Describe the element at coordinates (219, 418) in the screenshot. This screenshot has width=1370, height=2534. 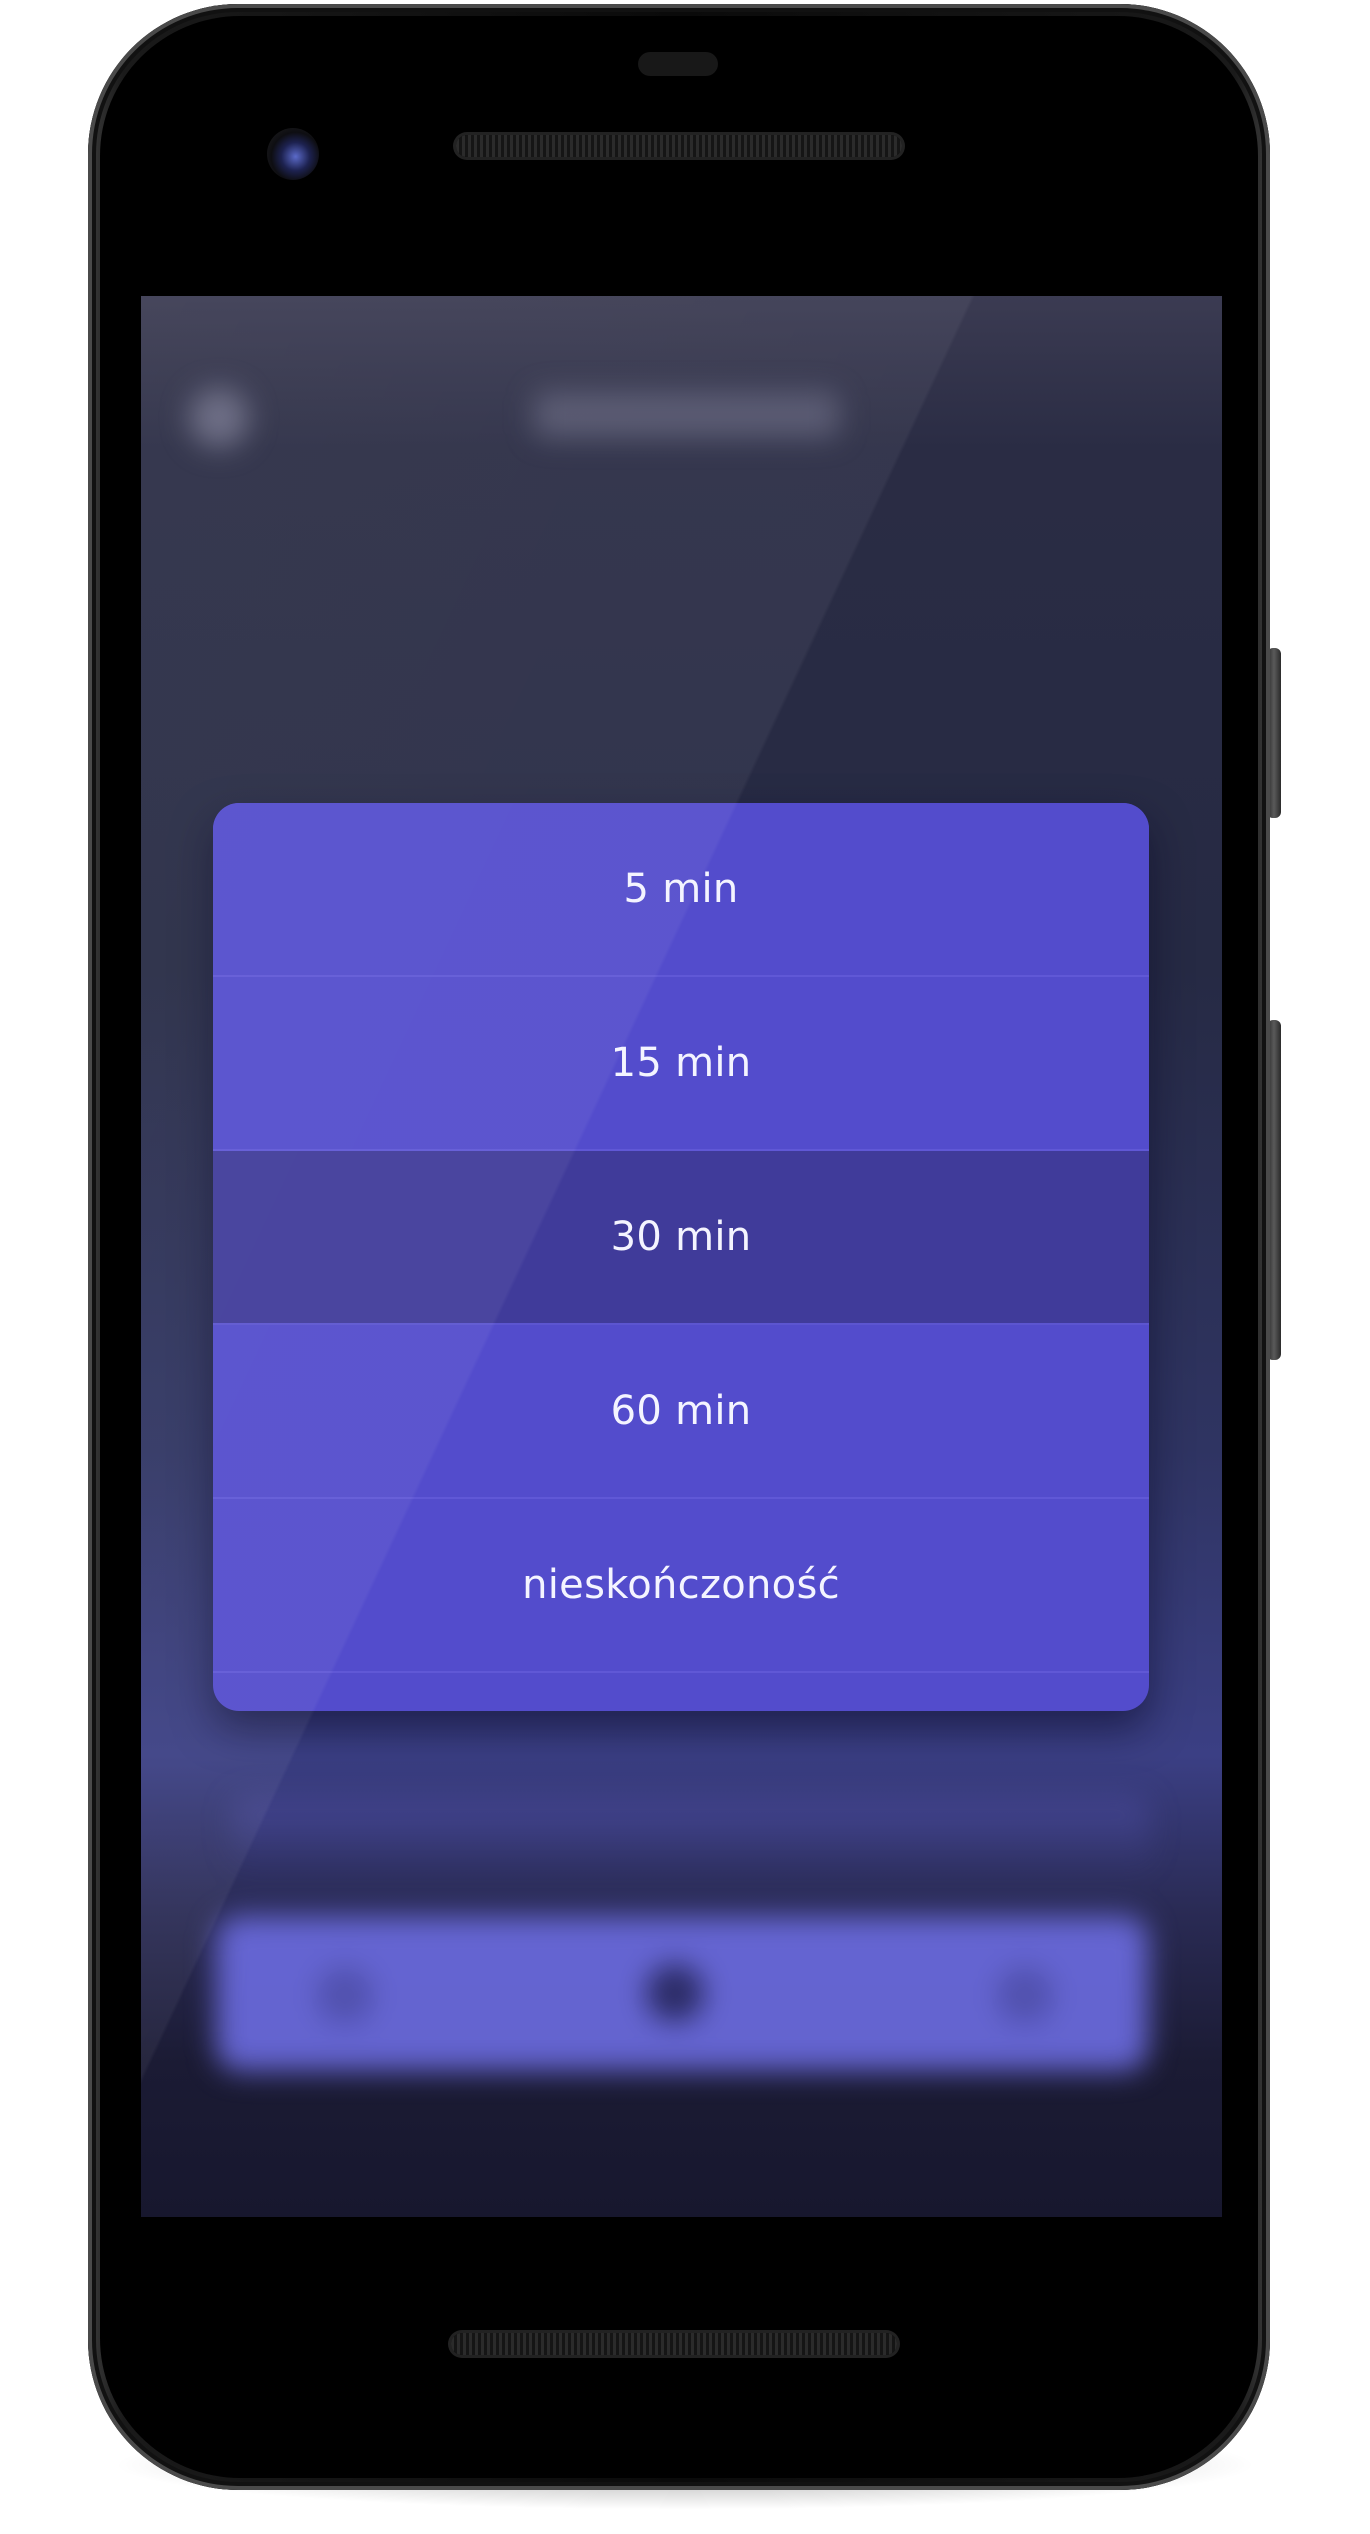
I see `menu-icon` at that location.